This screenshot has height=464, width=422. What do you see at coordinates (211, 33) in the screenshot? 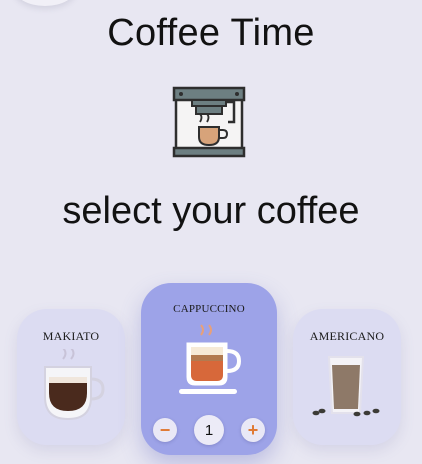
I see `app-title: Coffee Time` at bounding box center [211, 33].